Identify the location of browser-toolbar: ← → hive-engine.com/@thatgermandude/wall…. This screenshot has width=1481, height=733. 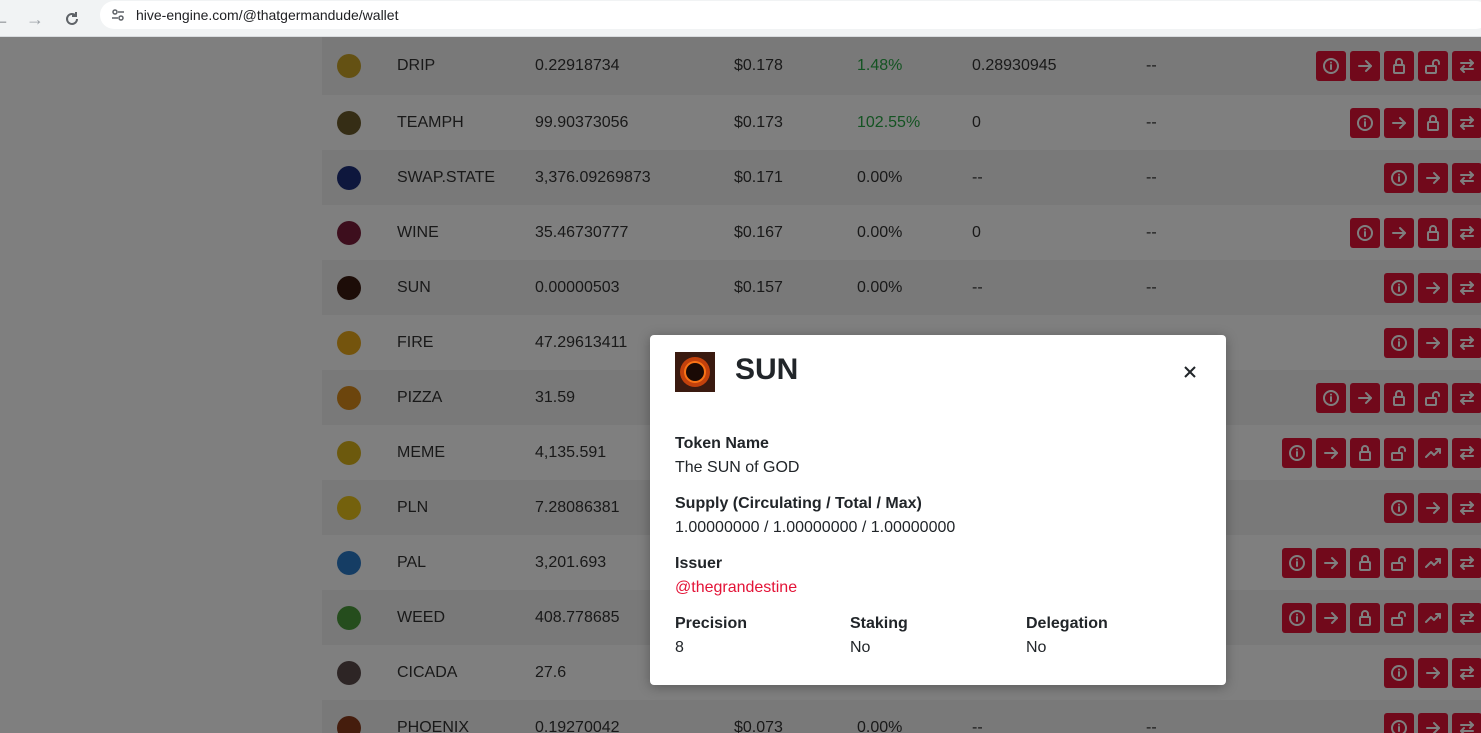
(740, 18).